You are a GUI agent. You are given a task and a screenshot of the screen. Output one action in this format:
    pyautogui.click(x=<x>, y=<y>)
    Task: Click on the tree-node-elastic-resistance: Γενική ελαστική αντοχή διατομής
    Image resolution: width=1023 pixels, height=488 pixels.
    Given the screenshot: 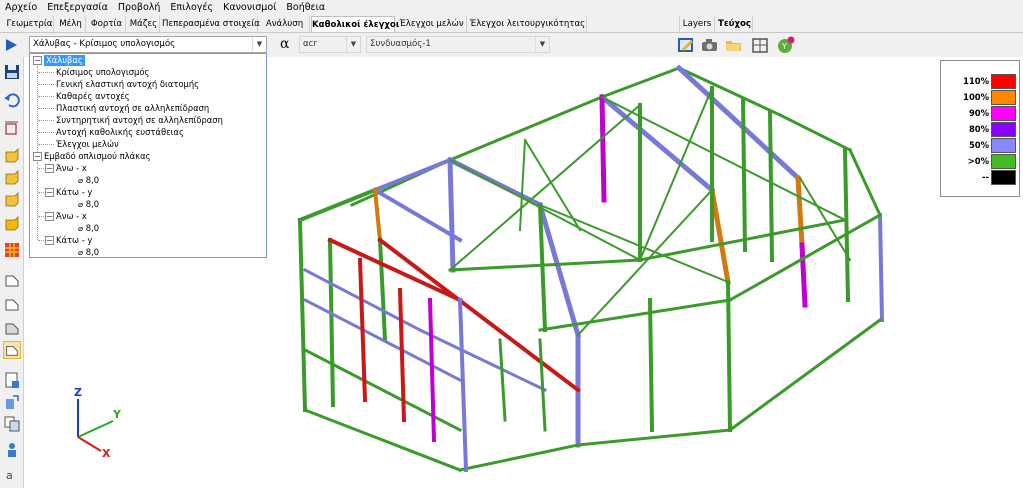 What is the action you would take?
    pyautogui.click(x=127, y=84)
    